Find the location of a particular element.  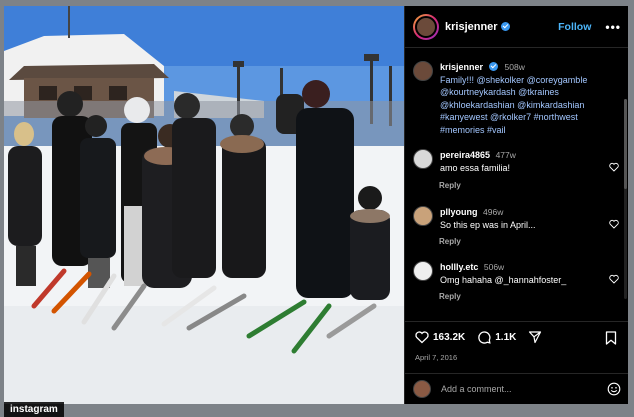

caption-avatar is located at coordinates (423, 71).